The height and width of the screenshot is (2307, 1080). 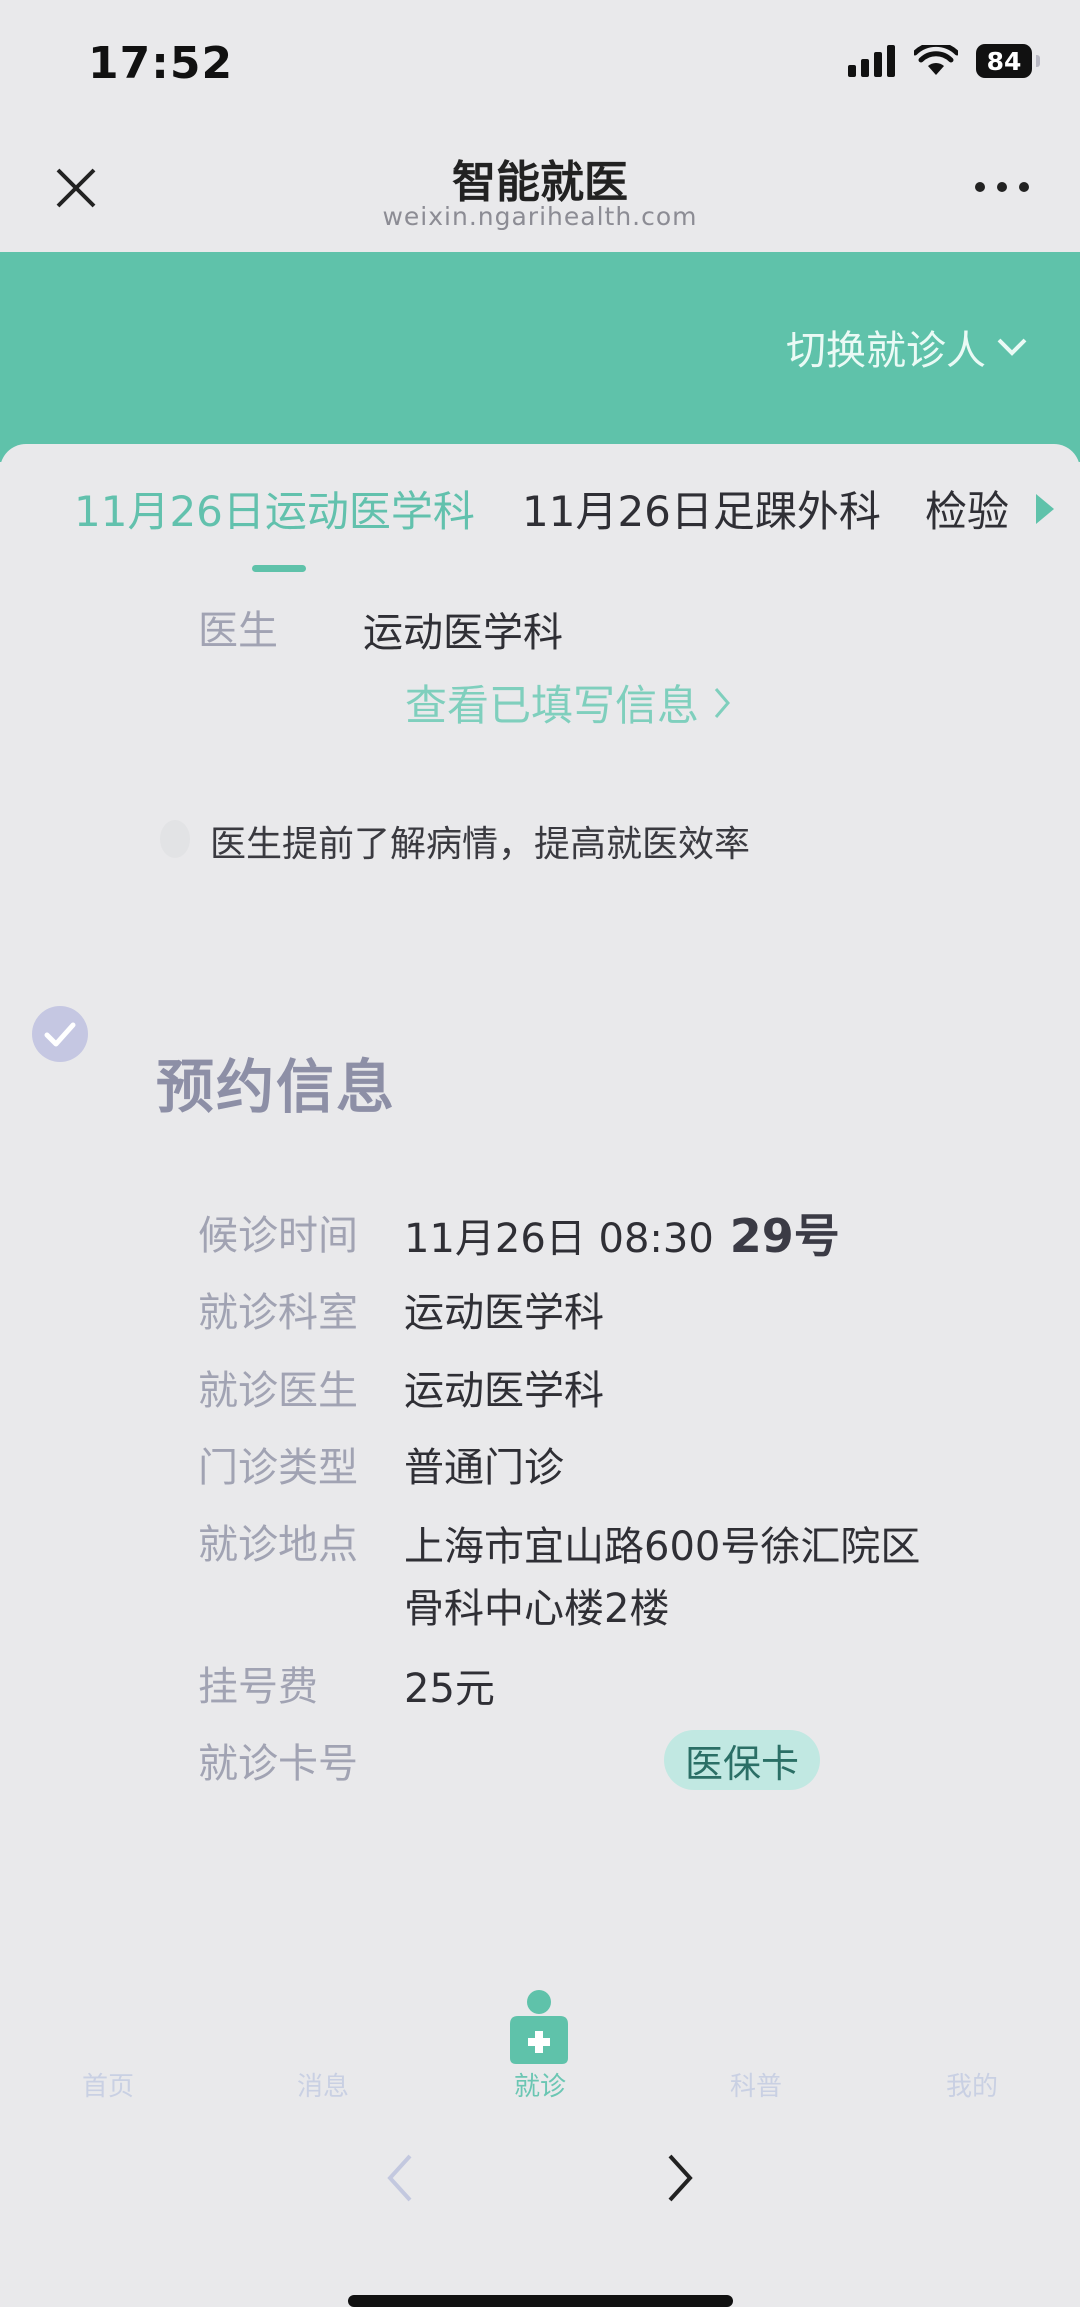 I want to click on chevron-down-icon, so click(x=1012, y=347).